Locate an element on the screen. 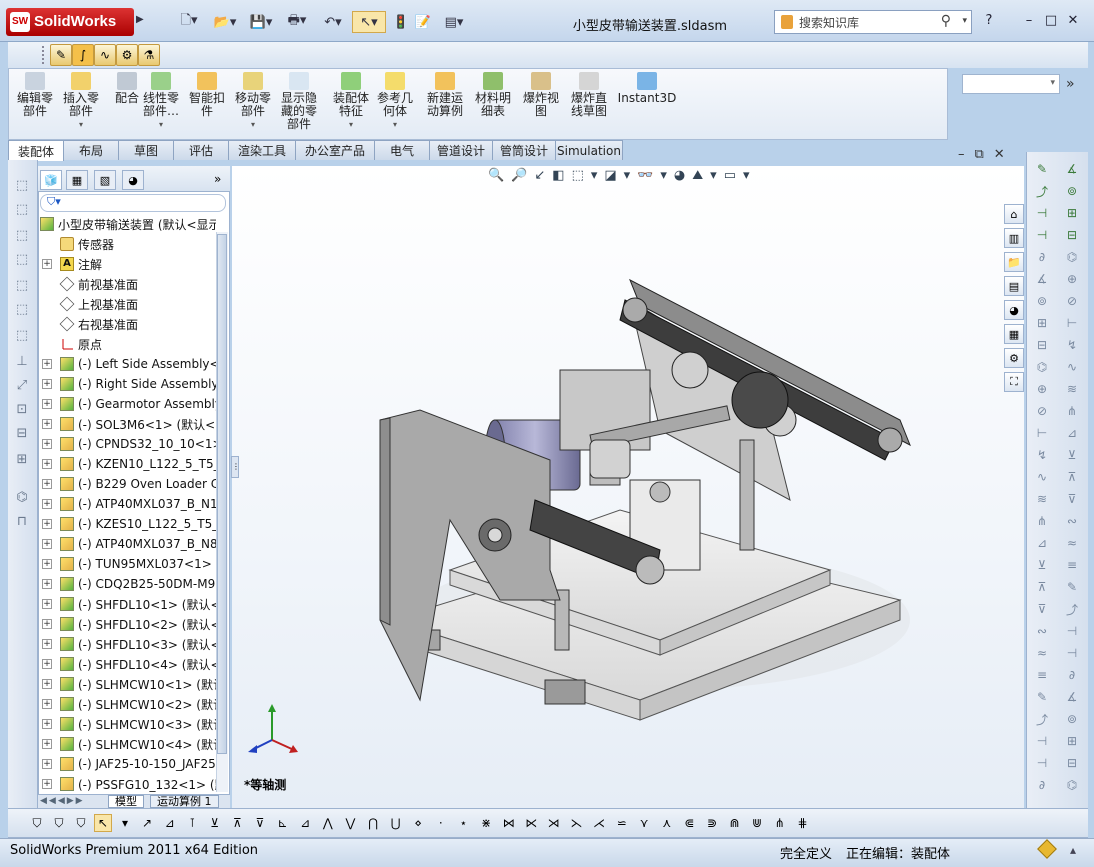 The height and width of the screenshot is (867, 1094). tree-item: 原点 is located at coordinates (128, 344).